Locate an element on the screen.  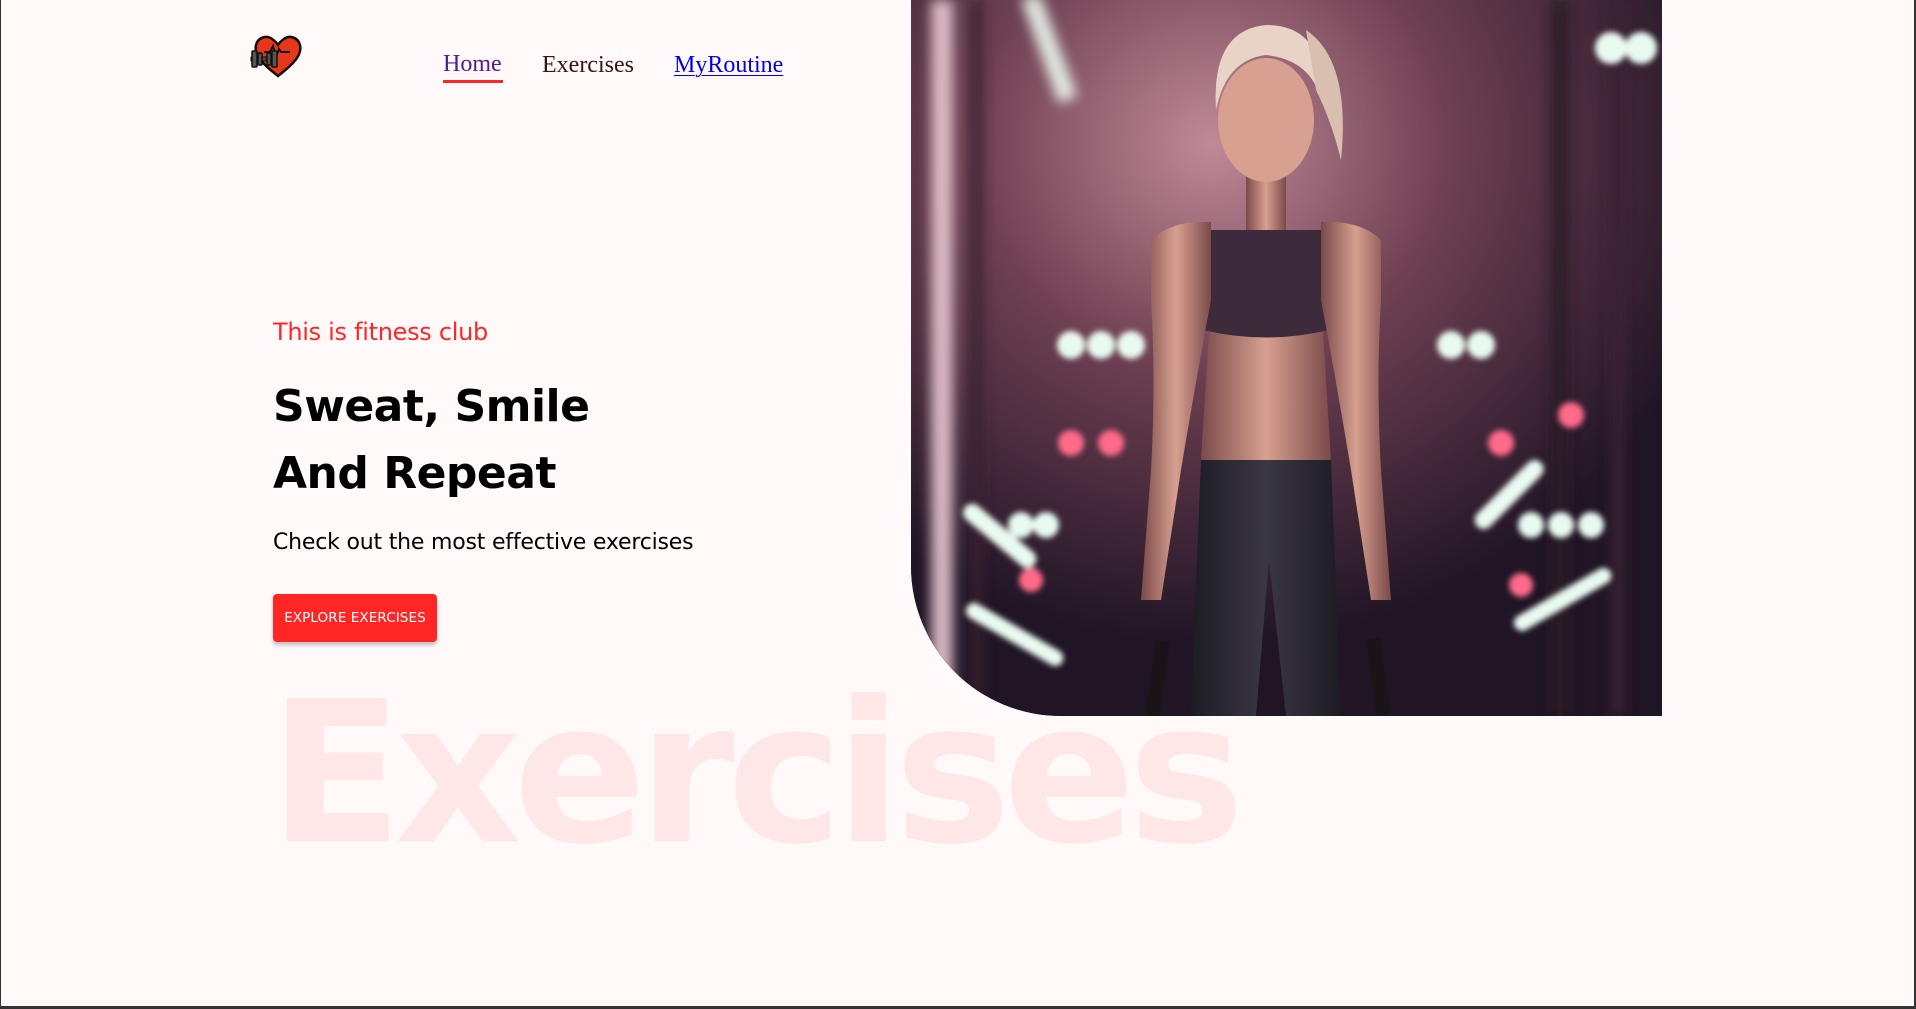
explore-exercises-button: EXPLORE EXERCISES is located at coordinates (355, 618).